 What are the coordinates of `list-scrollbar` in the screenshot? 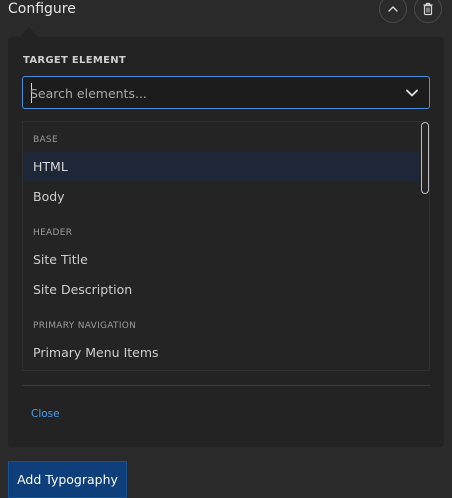 It's located at (425, 158).